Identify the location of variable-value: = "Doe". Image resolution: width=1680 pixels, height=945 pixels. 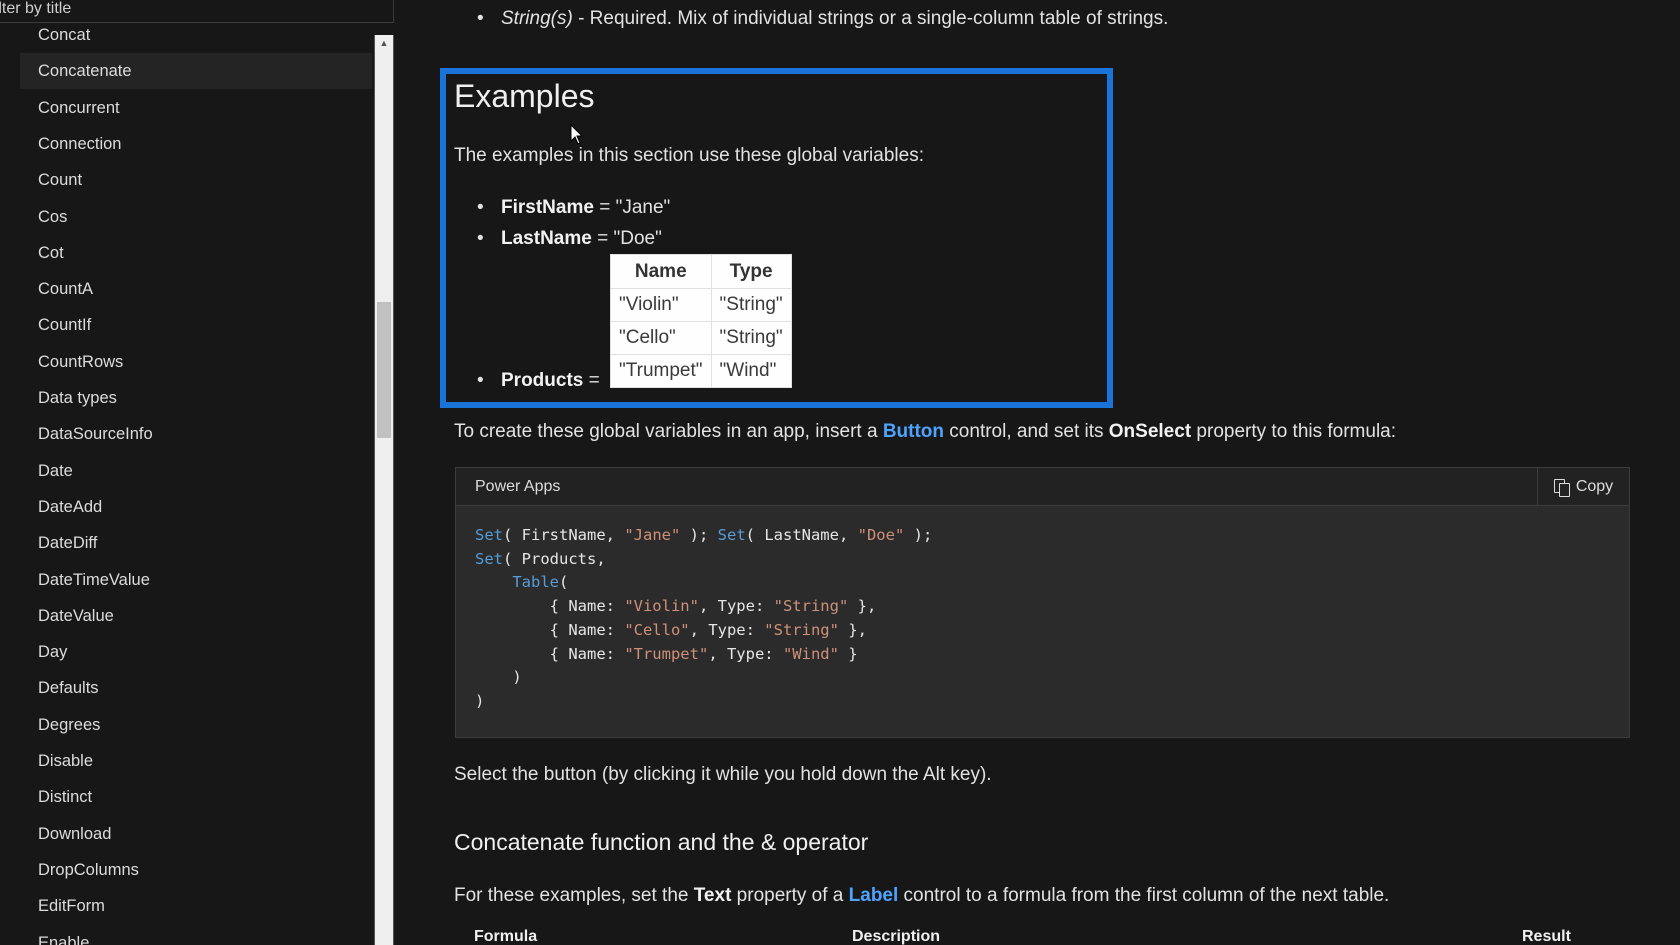
(626, 238).